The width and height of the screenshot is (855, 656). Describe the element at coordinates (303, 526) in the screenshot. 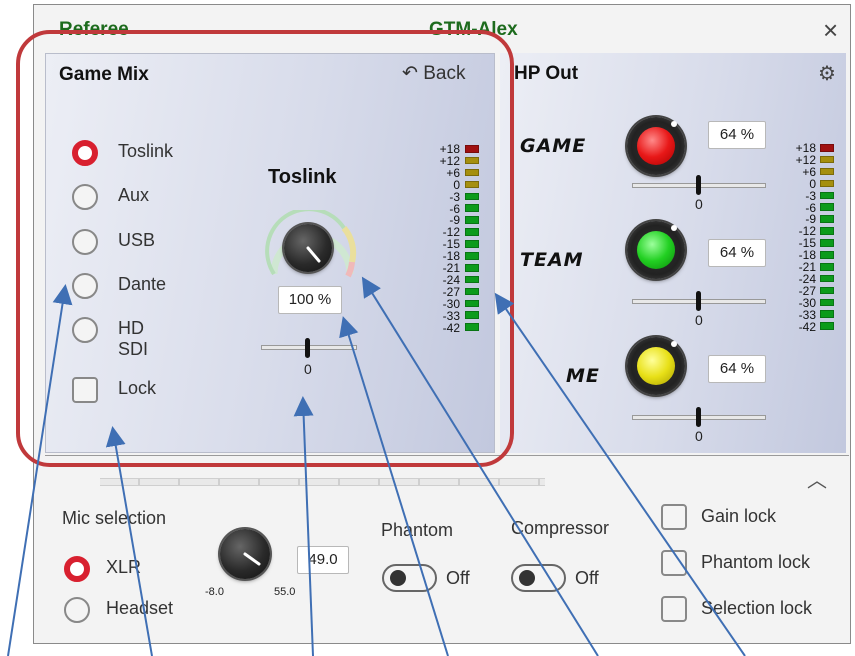

I see `arrow-to-balance-slider` at that location.